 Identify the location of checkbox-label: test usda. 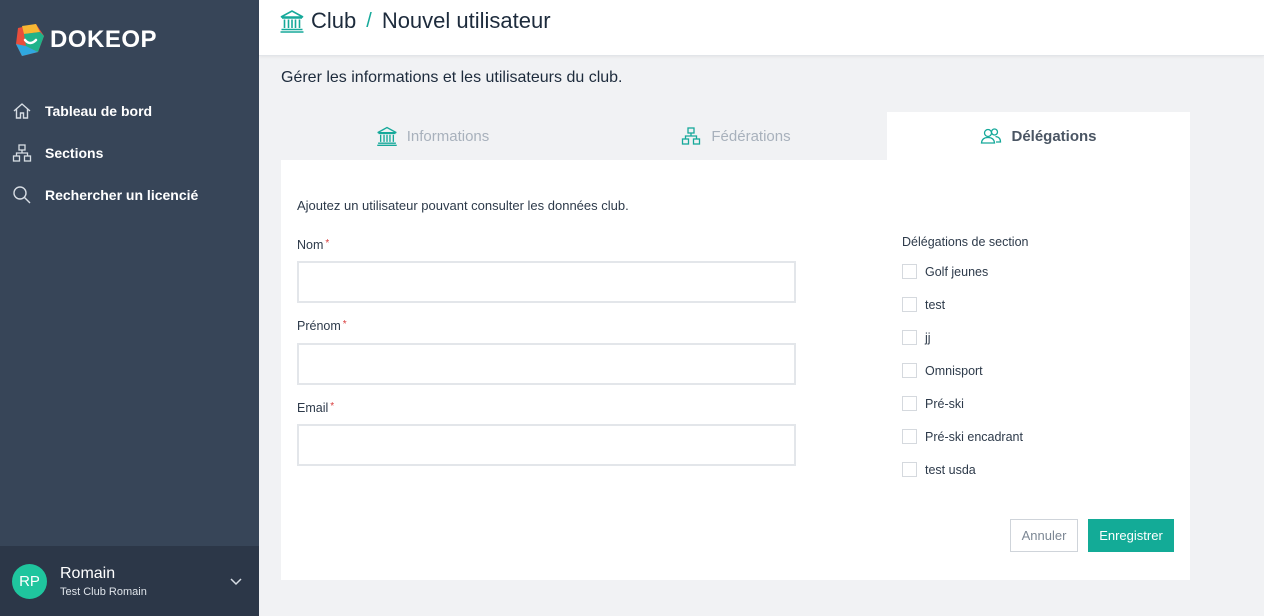
(950, 469).